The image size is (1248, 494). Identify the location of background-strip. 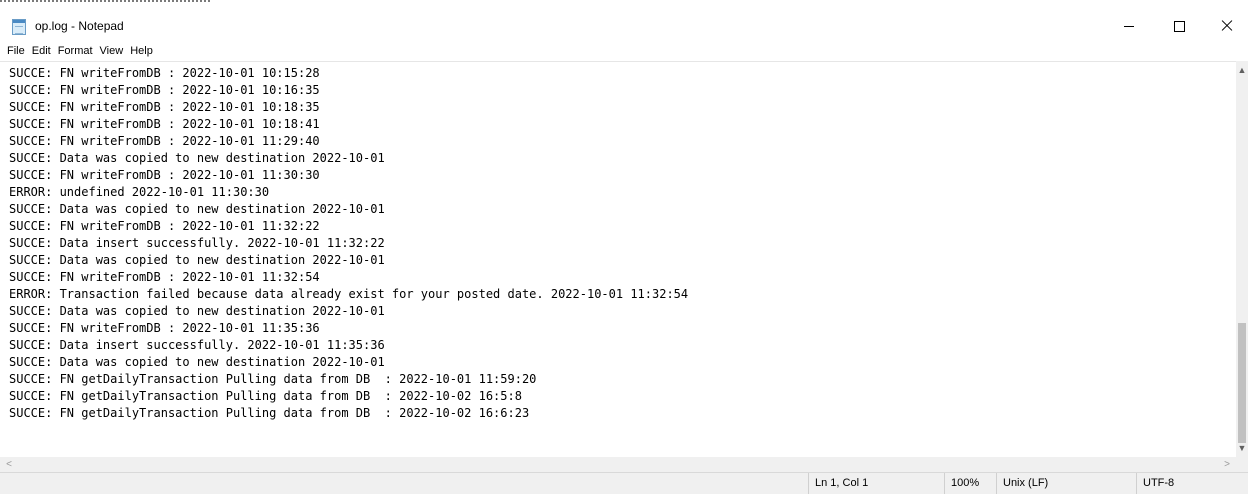
(624, 5).